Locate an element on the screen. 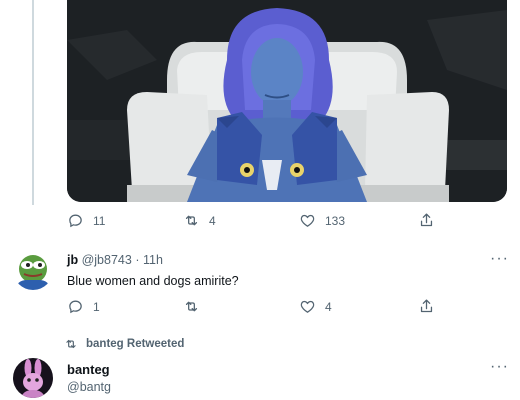 The height and width of the screenshot is (400, 520). pepe-avatar-image is located at coordinates (33, 270).